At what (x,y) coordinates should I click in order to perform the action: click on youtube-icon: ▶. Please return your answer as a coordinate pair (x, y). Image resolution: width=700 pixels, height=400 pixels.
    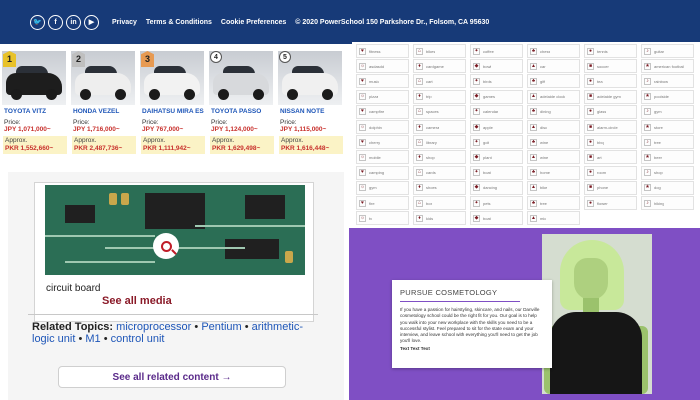
    Looking at the image, I should click on (91, 22).